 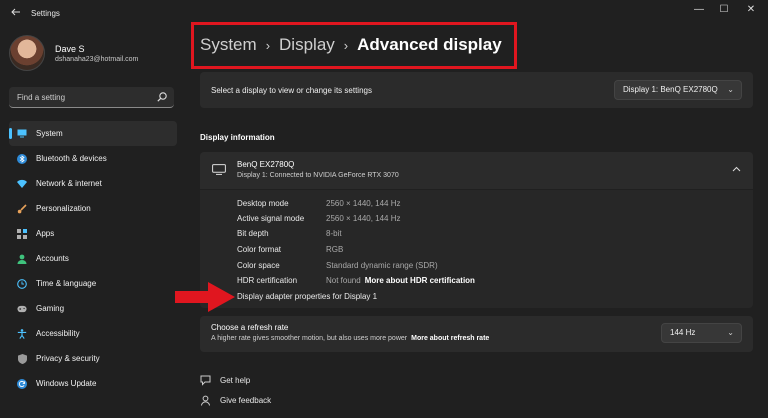 What do you see at coordinates (93, 308) in the screenshot?
I see `sidebar-item-gaming: Gaming` at bounding box center [93, 308].